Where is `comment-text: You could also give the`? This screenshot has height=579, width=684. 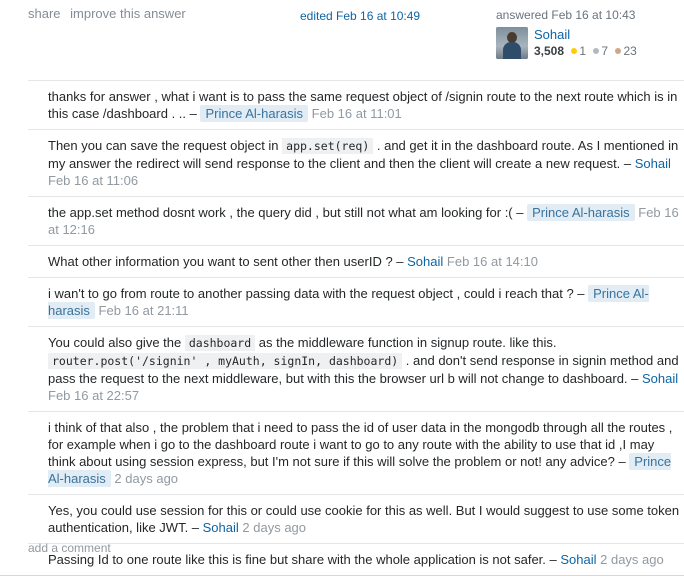
comment-text: You could also give the is located at coordinates (116, 342).